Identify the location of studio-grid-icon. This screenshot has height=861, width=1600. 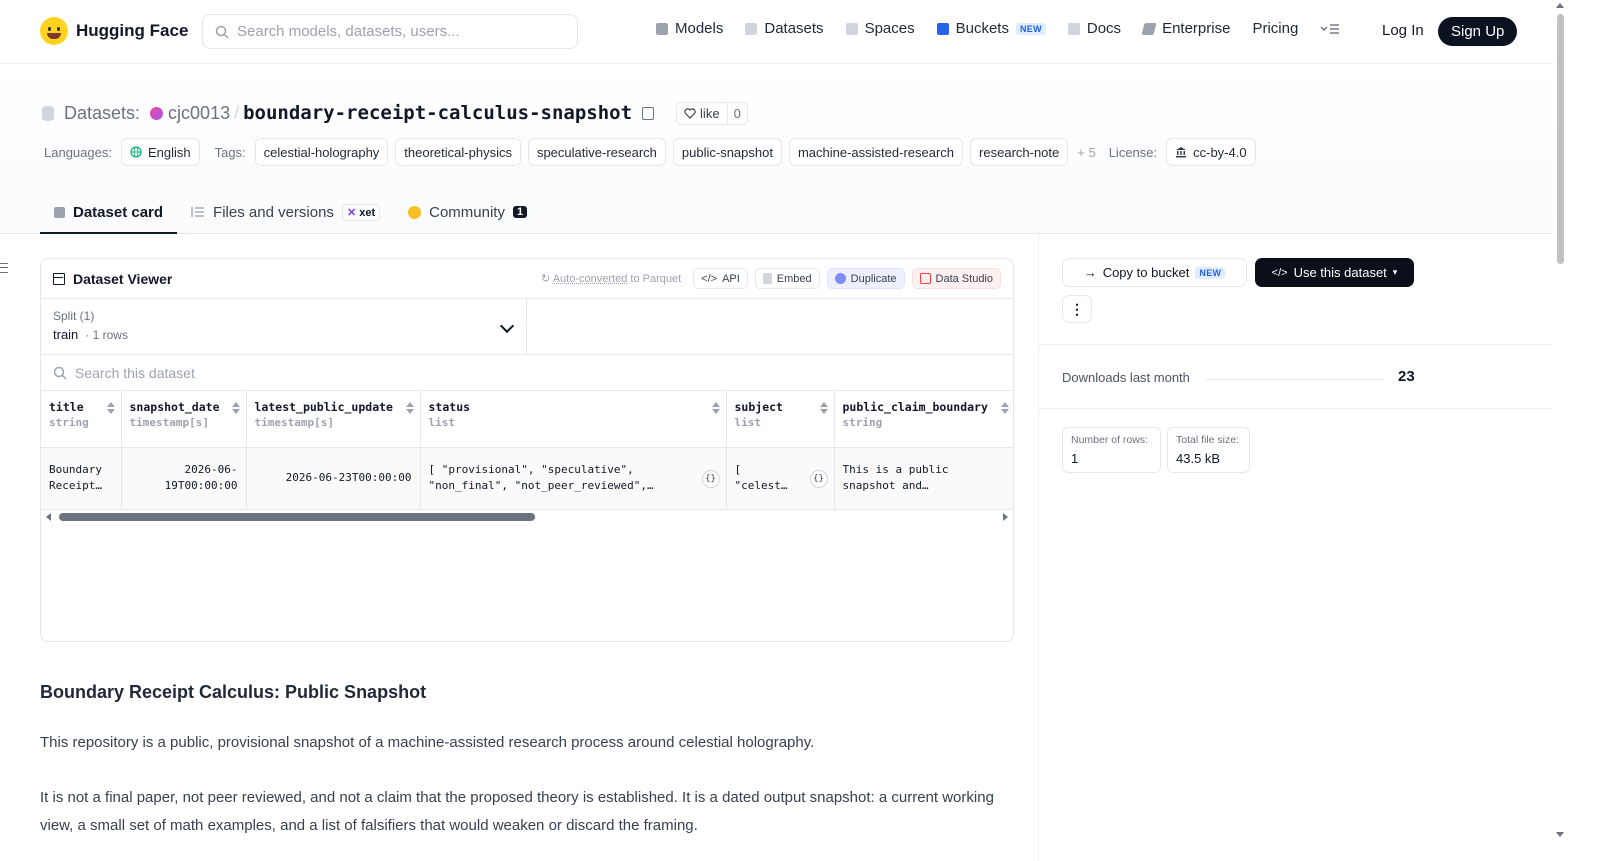
(925, 278).